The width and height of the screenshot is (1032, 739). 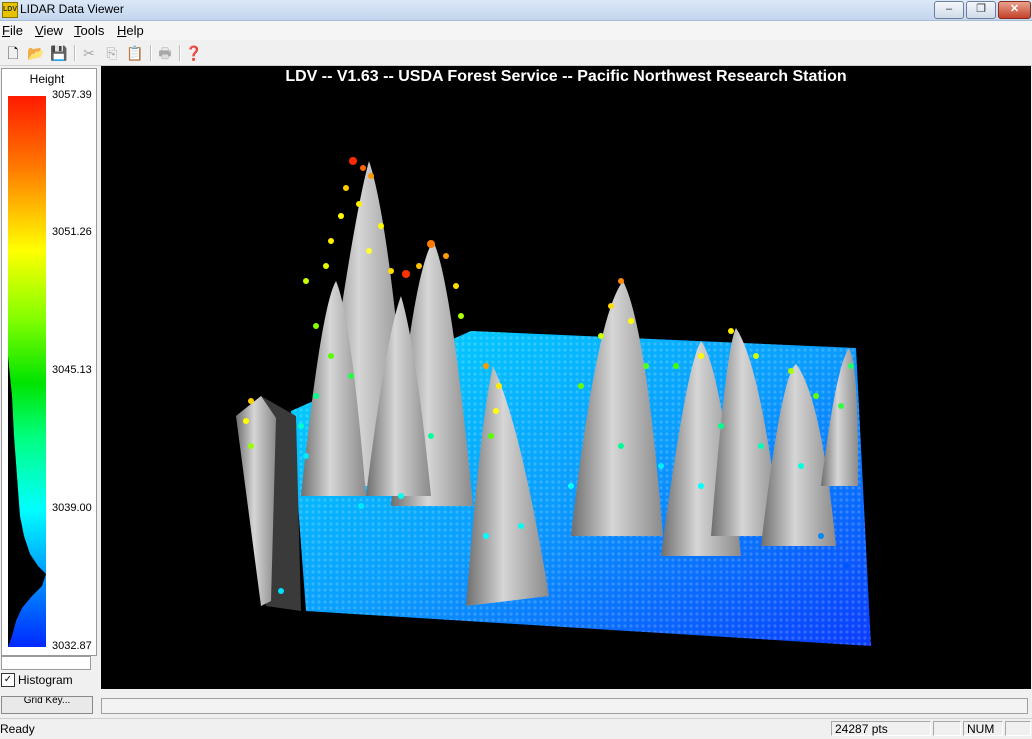 I want to click on status-bar: Ready 24287 pts NUM, so click(x=516, y=728).